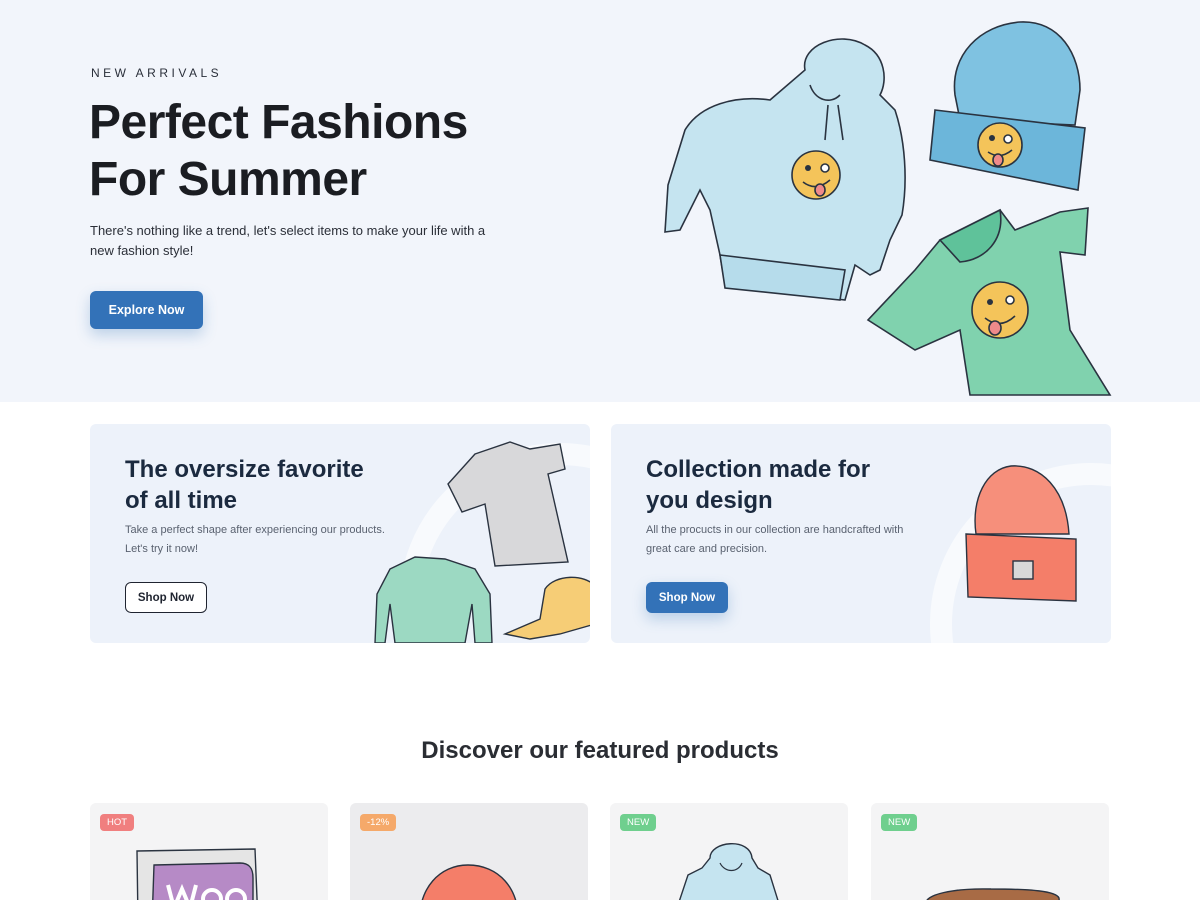 The height and width of the screenshot is (900, 1200). What do you see at coordinates (1007, 106) in the screenshot?
I see `beanie-image` at bounding box center [1007, 106].